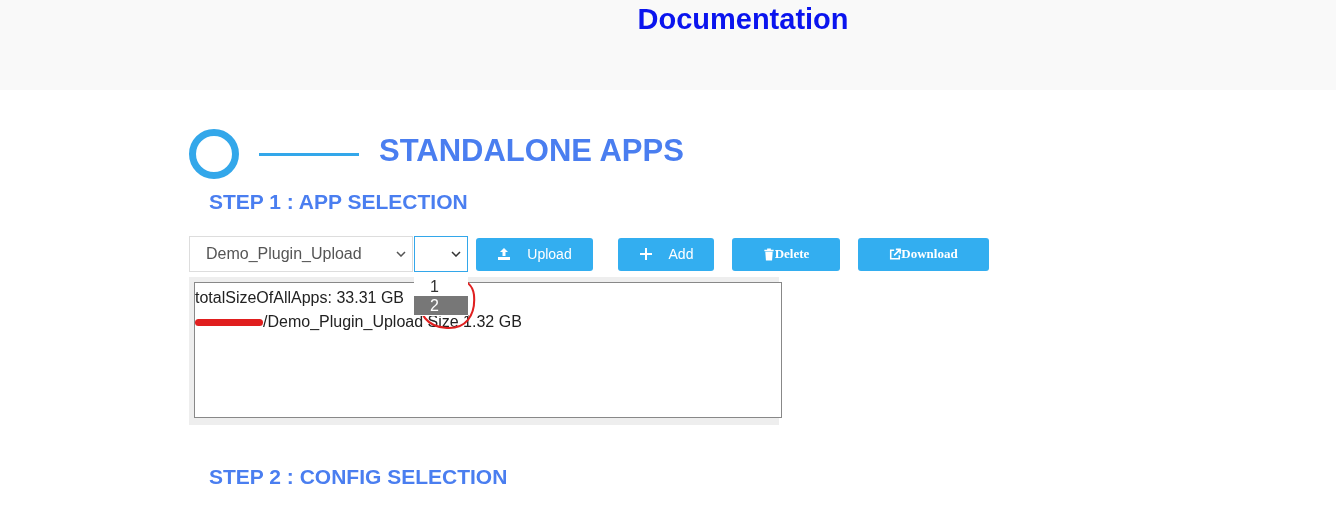 Image resolution: width=1336 pixels, height=524 pixels. What do you see at coordinates (534, 254) in the screenshot?
I see `upload-button: Upload` at bounding box center [534, 254].